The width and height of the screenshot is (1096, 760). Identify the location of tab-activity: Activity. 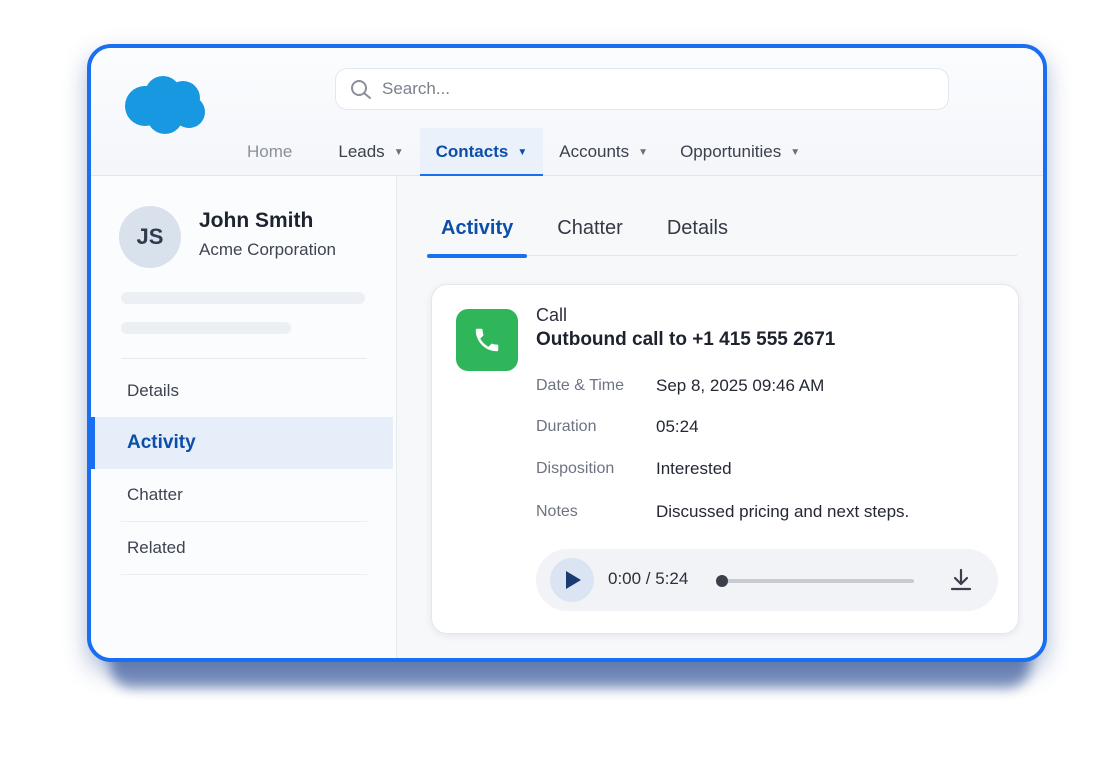
(477, 229).